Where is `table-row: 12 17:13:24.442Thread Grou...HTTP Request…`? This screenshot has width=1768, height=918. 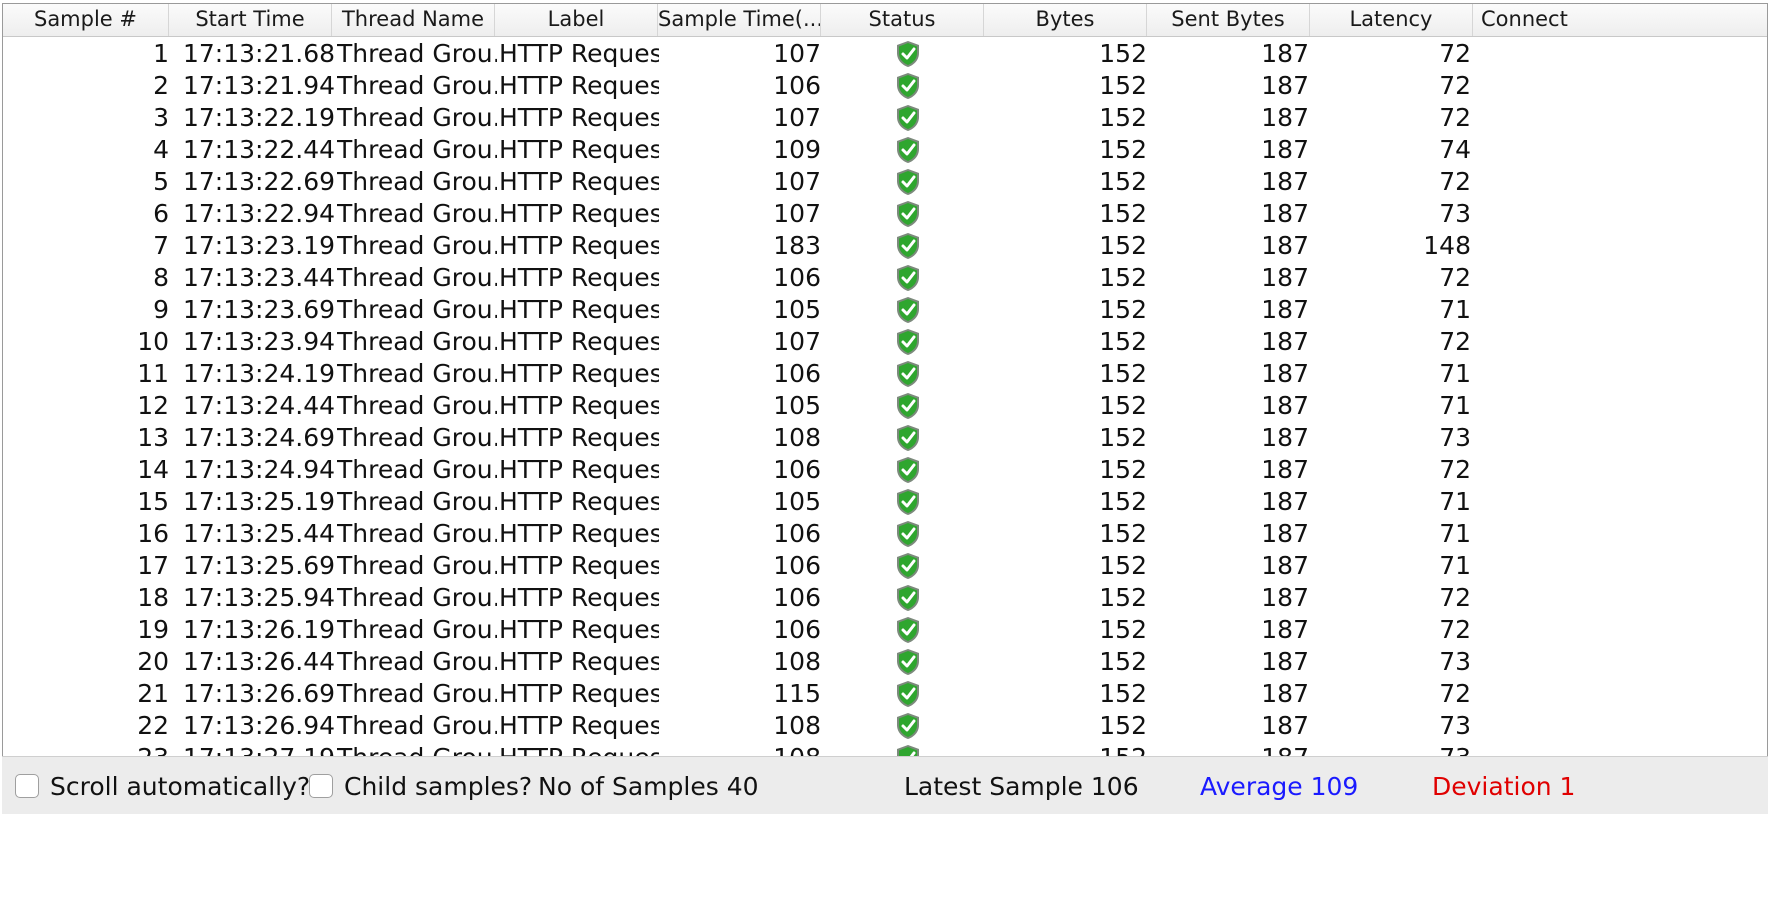 table-row: 12 17:13:24.442Thread Grou...HTTP Request… is located at coordinates (885, 405).